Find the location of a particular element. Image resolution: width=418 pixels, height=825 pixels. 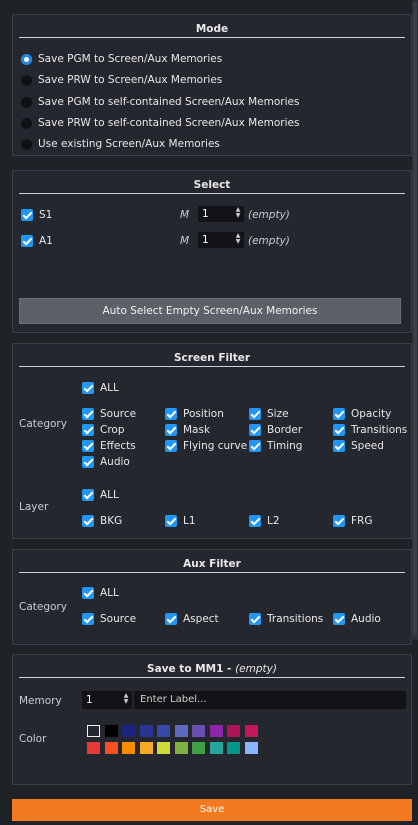

screen-layer-bkg: BKG is located at coordinates (102, 521).